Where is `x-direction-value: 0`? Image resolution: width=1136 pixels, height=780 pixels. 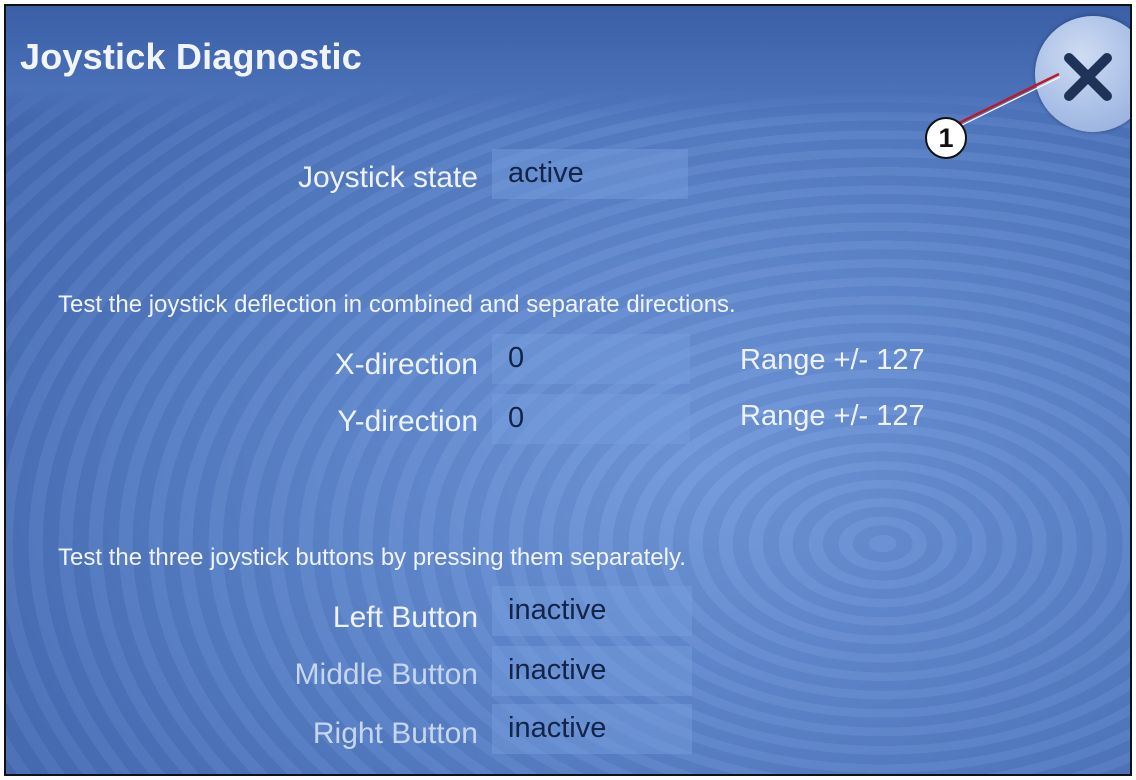
x-direction-value: 0 is located at coordinates (591, 359).